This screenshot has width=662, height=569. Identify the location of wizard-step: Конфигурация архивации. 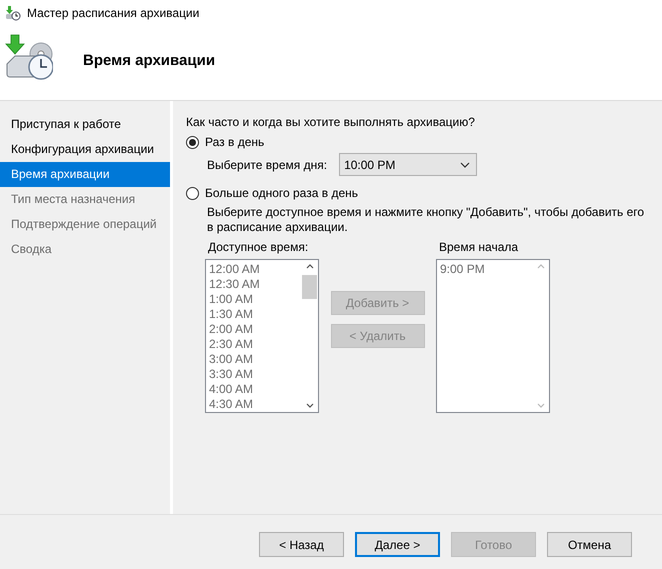
(85, 149).